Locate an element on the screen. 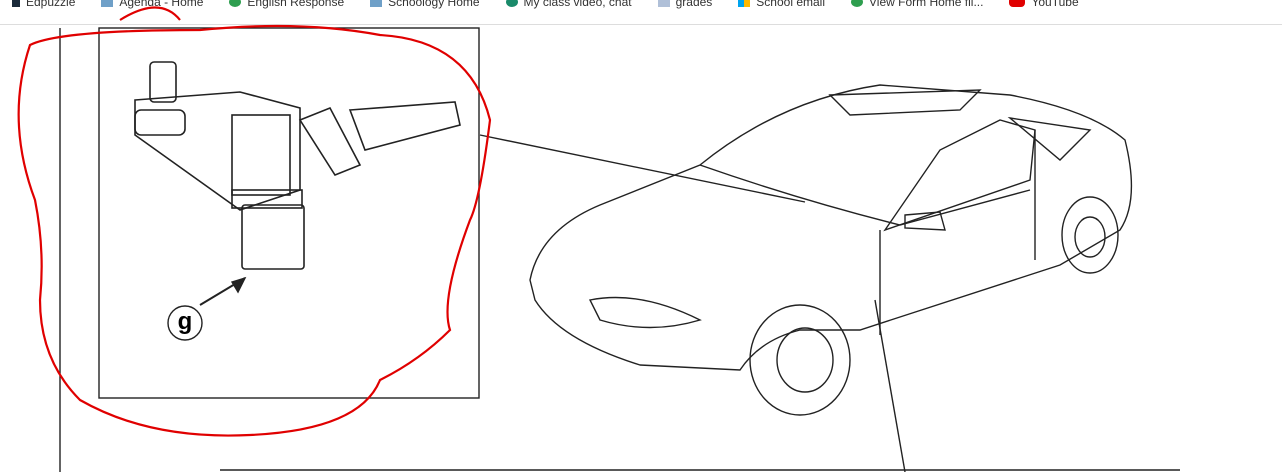  switch-assembly-drawing is located at coordinates (297, 165).